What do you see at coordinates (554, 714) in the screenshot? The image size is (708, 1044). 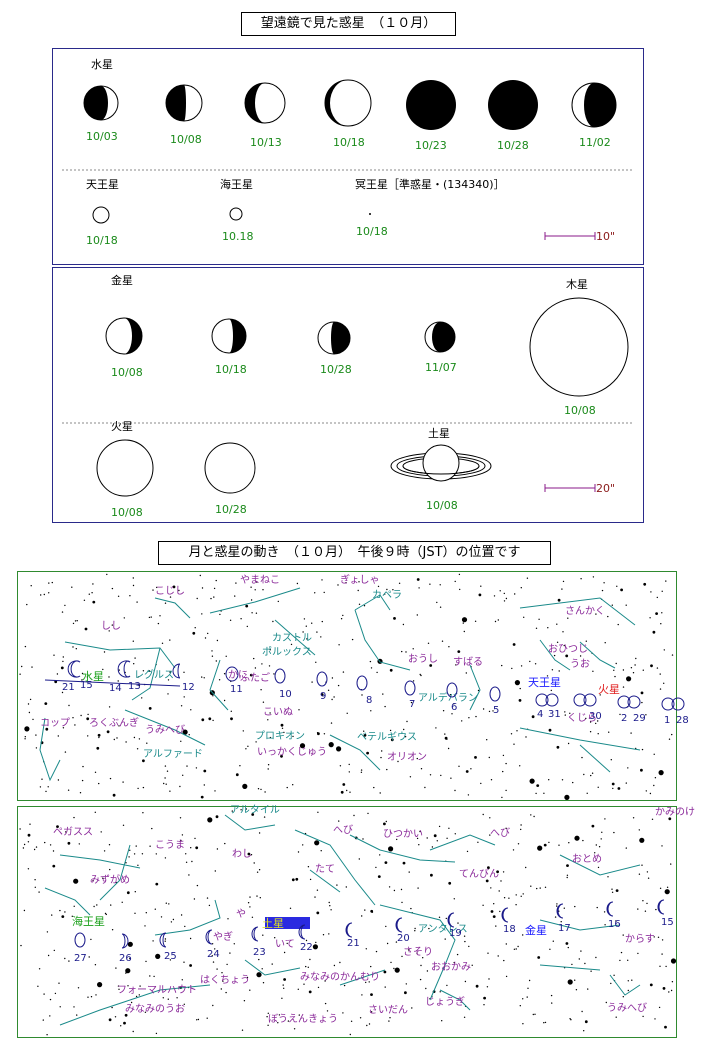 I see `moon-day-31: 31` at bounding box center [554, 714].